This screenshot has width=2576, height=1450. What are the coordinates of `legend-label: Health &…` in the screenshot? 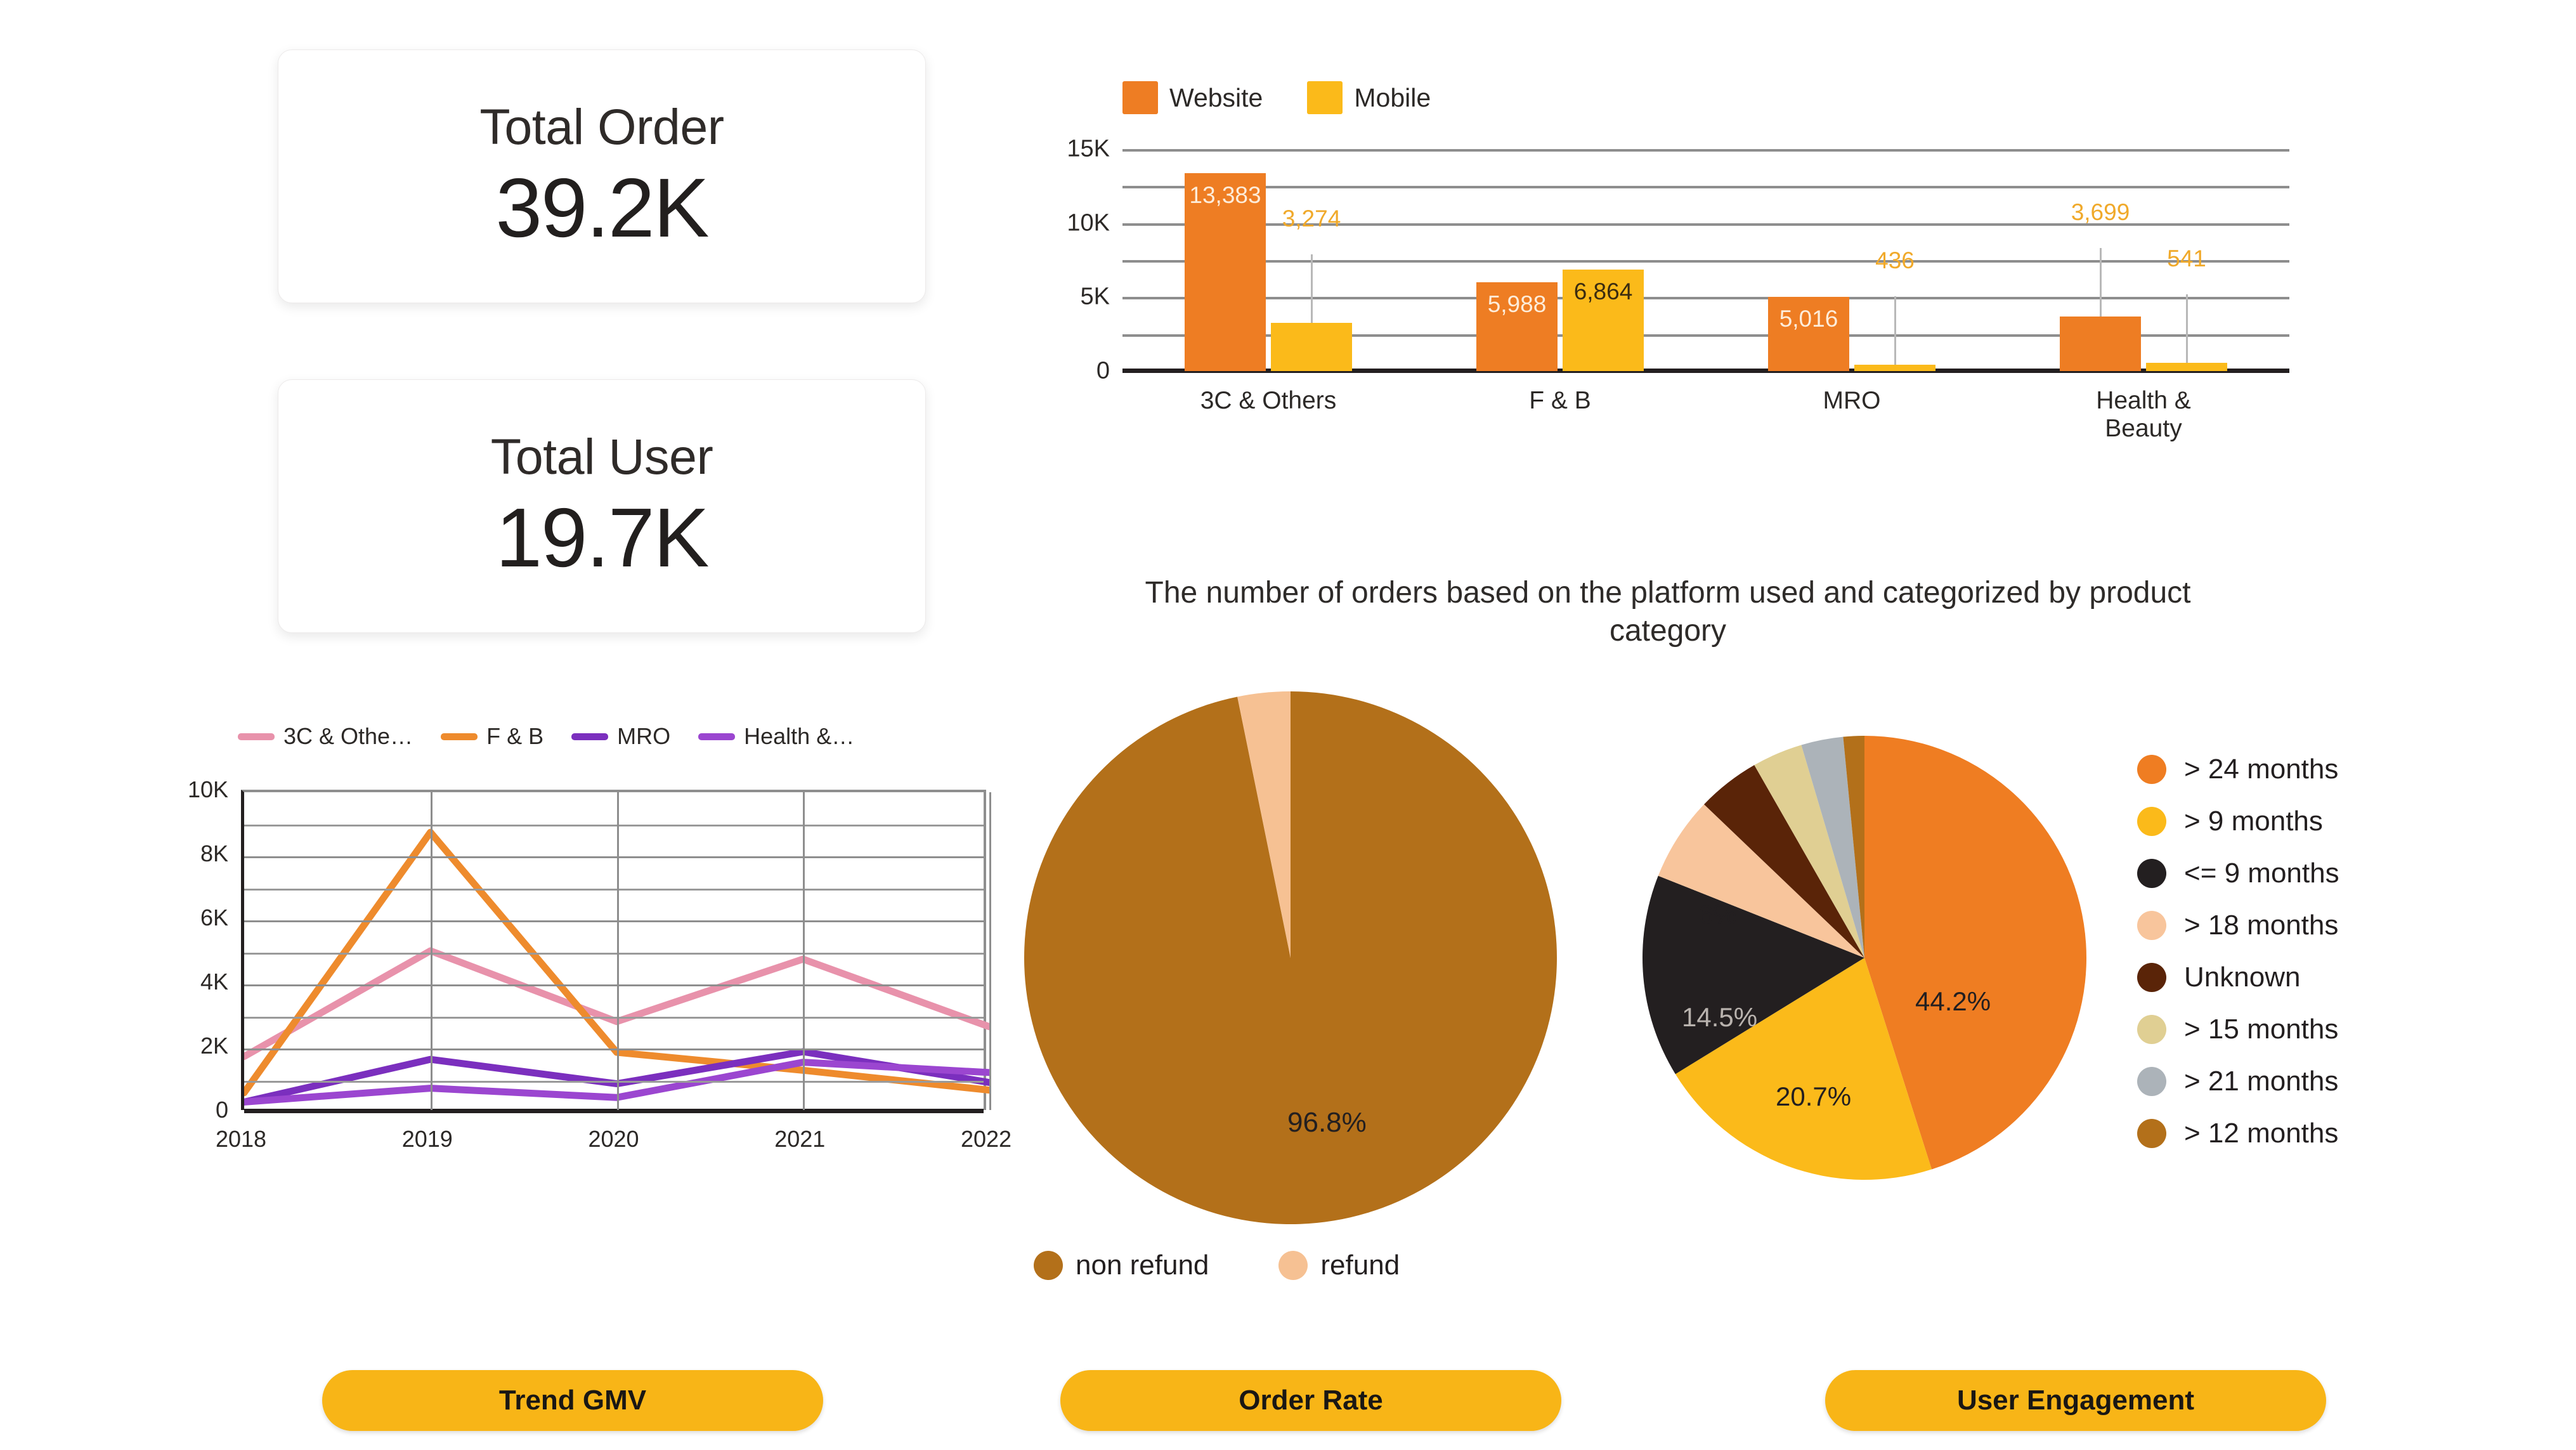 It's located at (800, 736).